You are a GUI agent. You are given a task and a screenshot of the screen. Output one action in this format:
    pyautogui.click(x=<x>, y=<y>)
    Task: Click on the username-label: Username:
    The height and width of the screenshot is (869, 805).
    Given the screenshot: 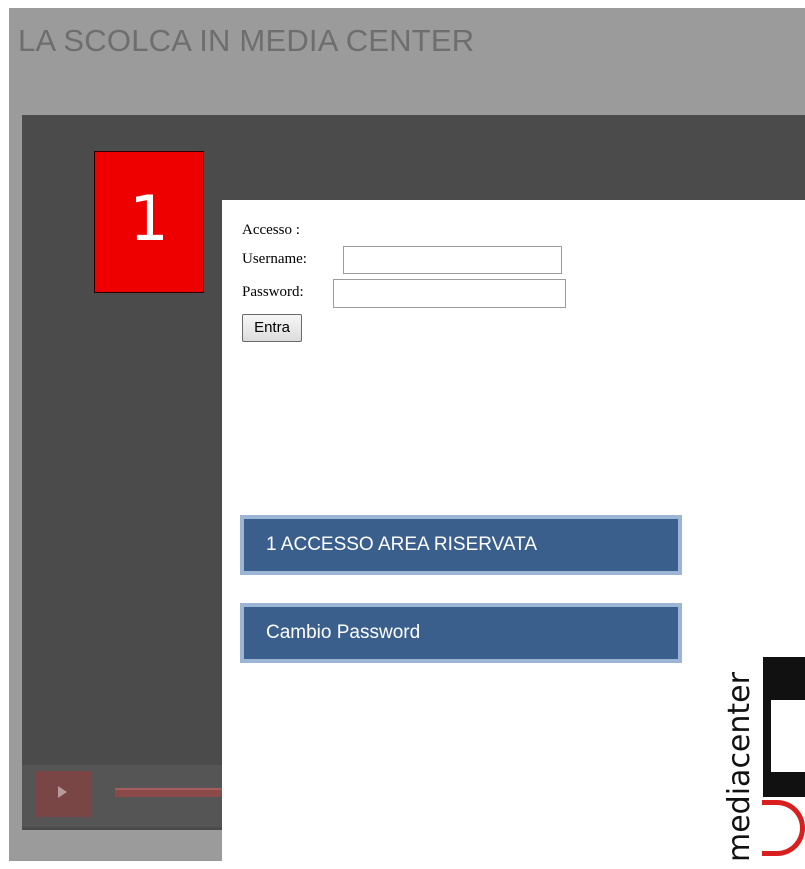 What is the action you would take?
    pyautogui.click(x=274, y=259)
    